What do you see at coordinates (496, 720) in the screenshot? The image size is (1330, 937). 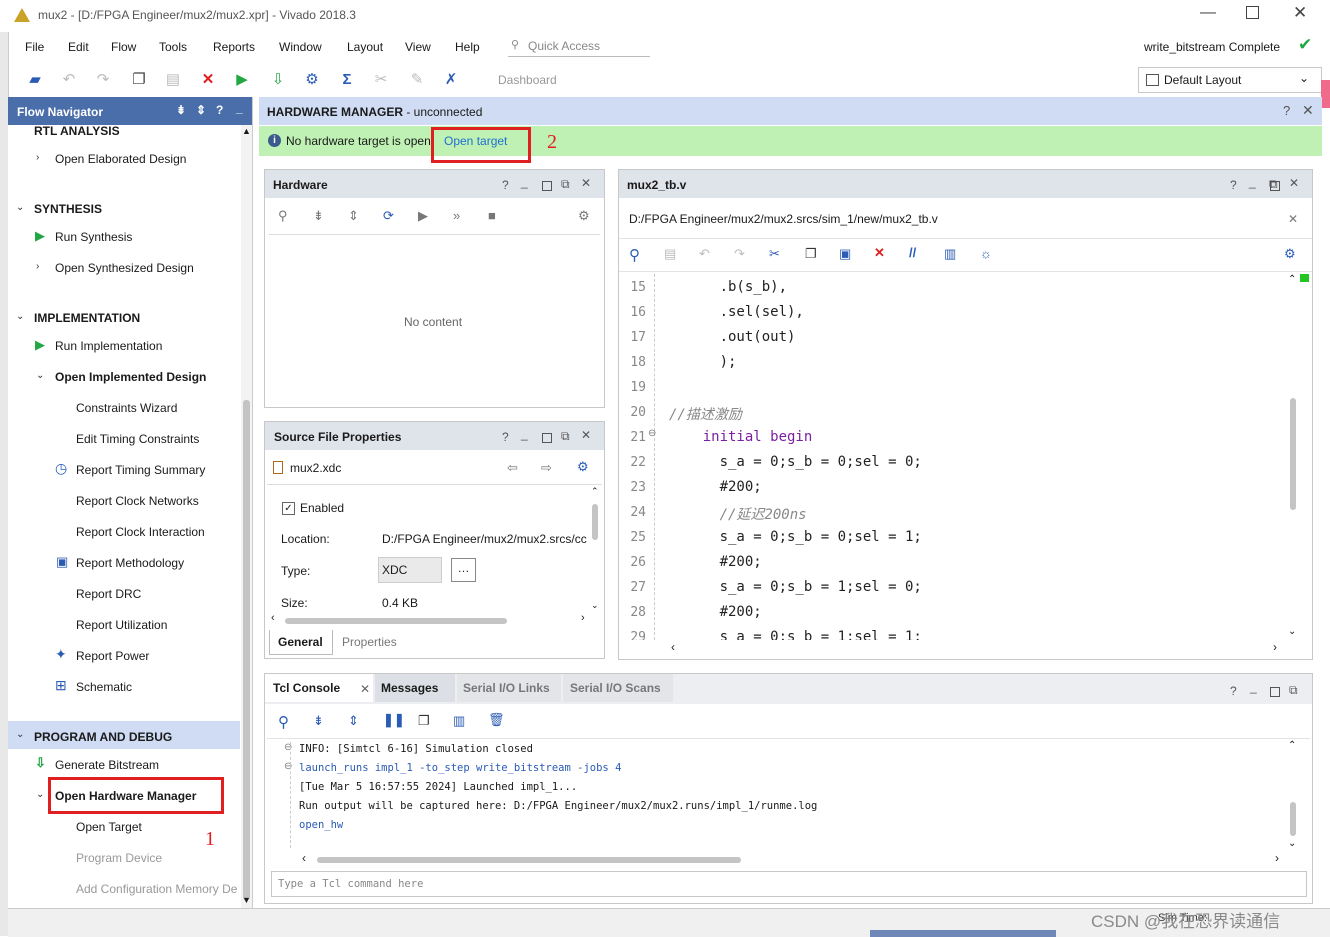 I see `trash-icon: 🗑` at bounding box center [496, 720].